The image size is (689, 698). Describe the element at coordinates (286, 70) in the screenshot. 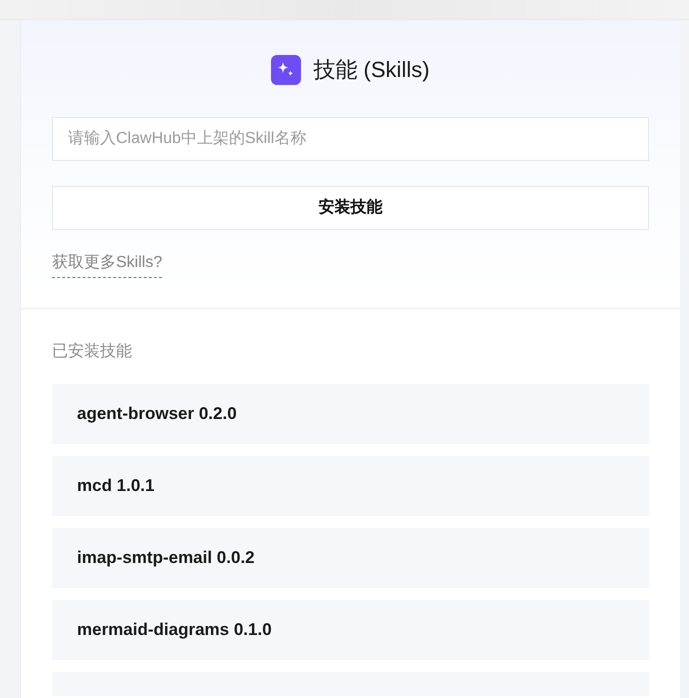

I see `sparkle-icon` at that location.